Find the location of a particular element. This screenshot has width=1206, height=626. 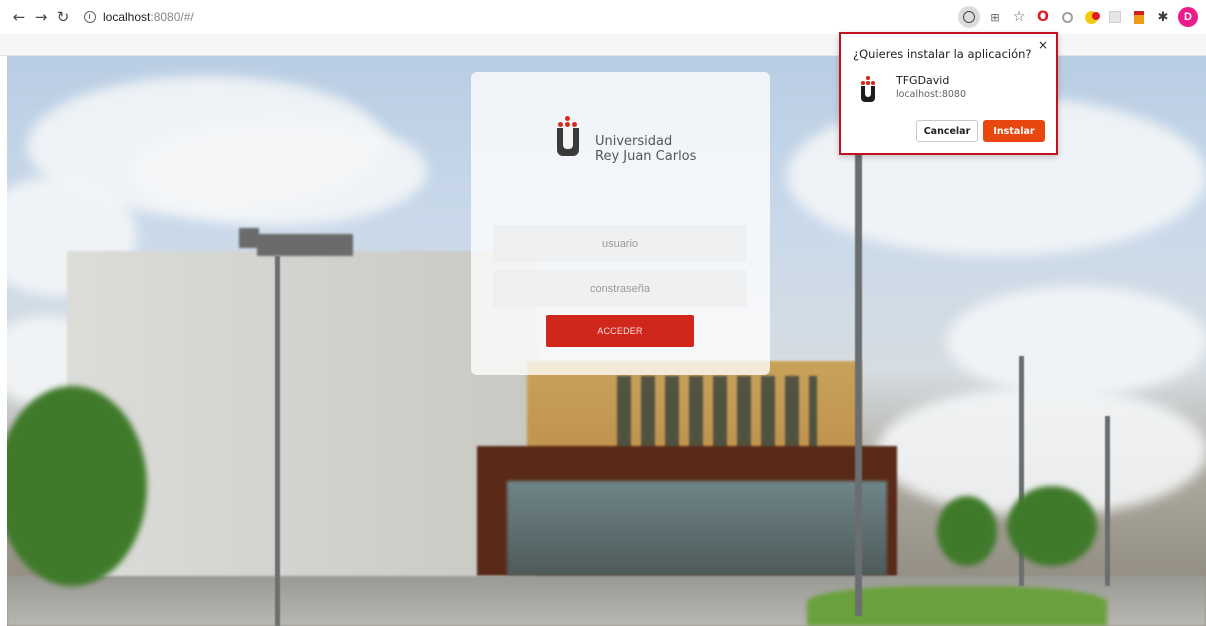

logo-line-1: Universidad is located at coordinates (634, 141).